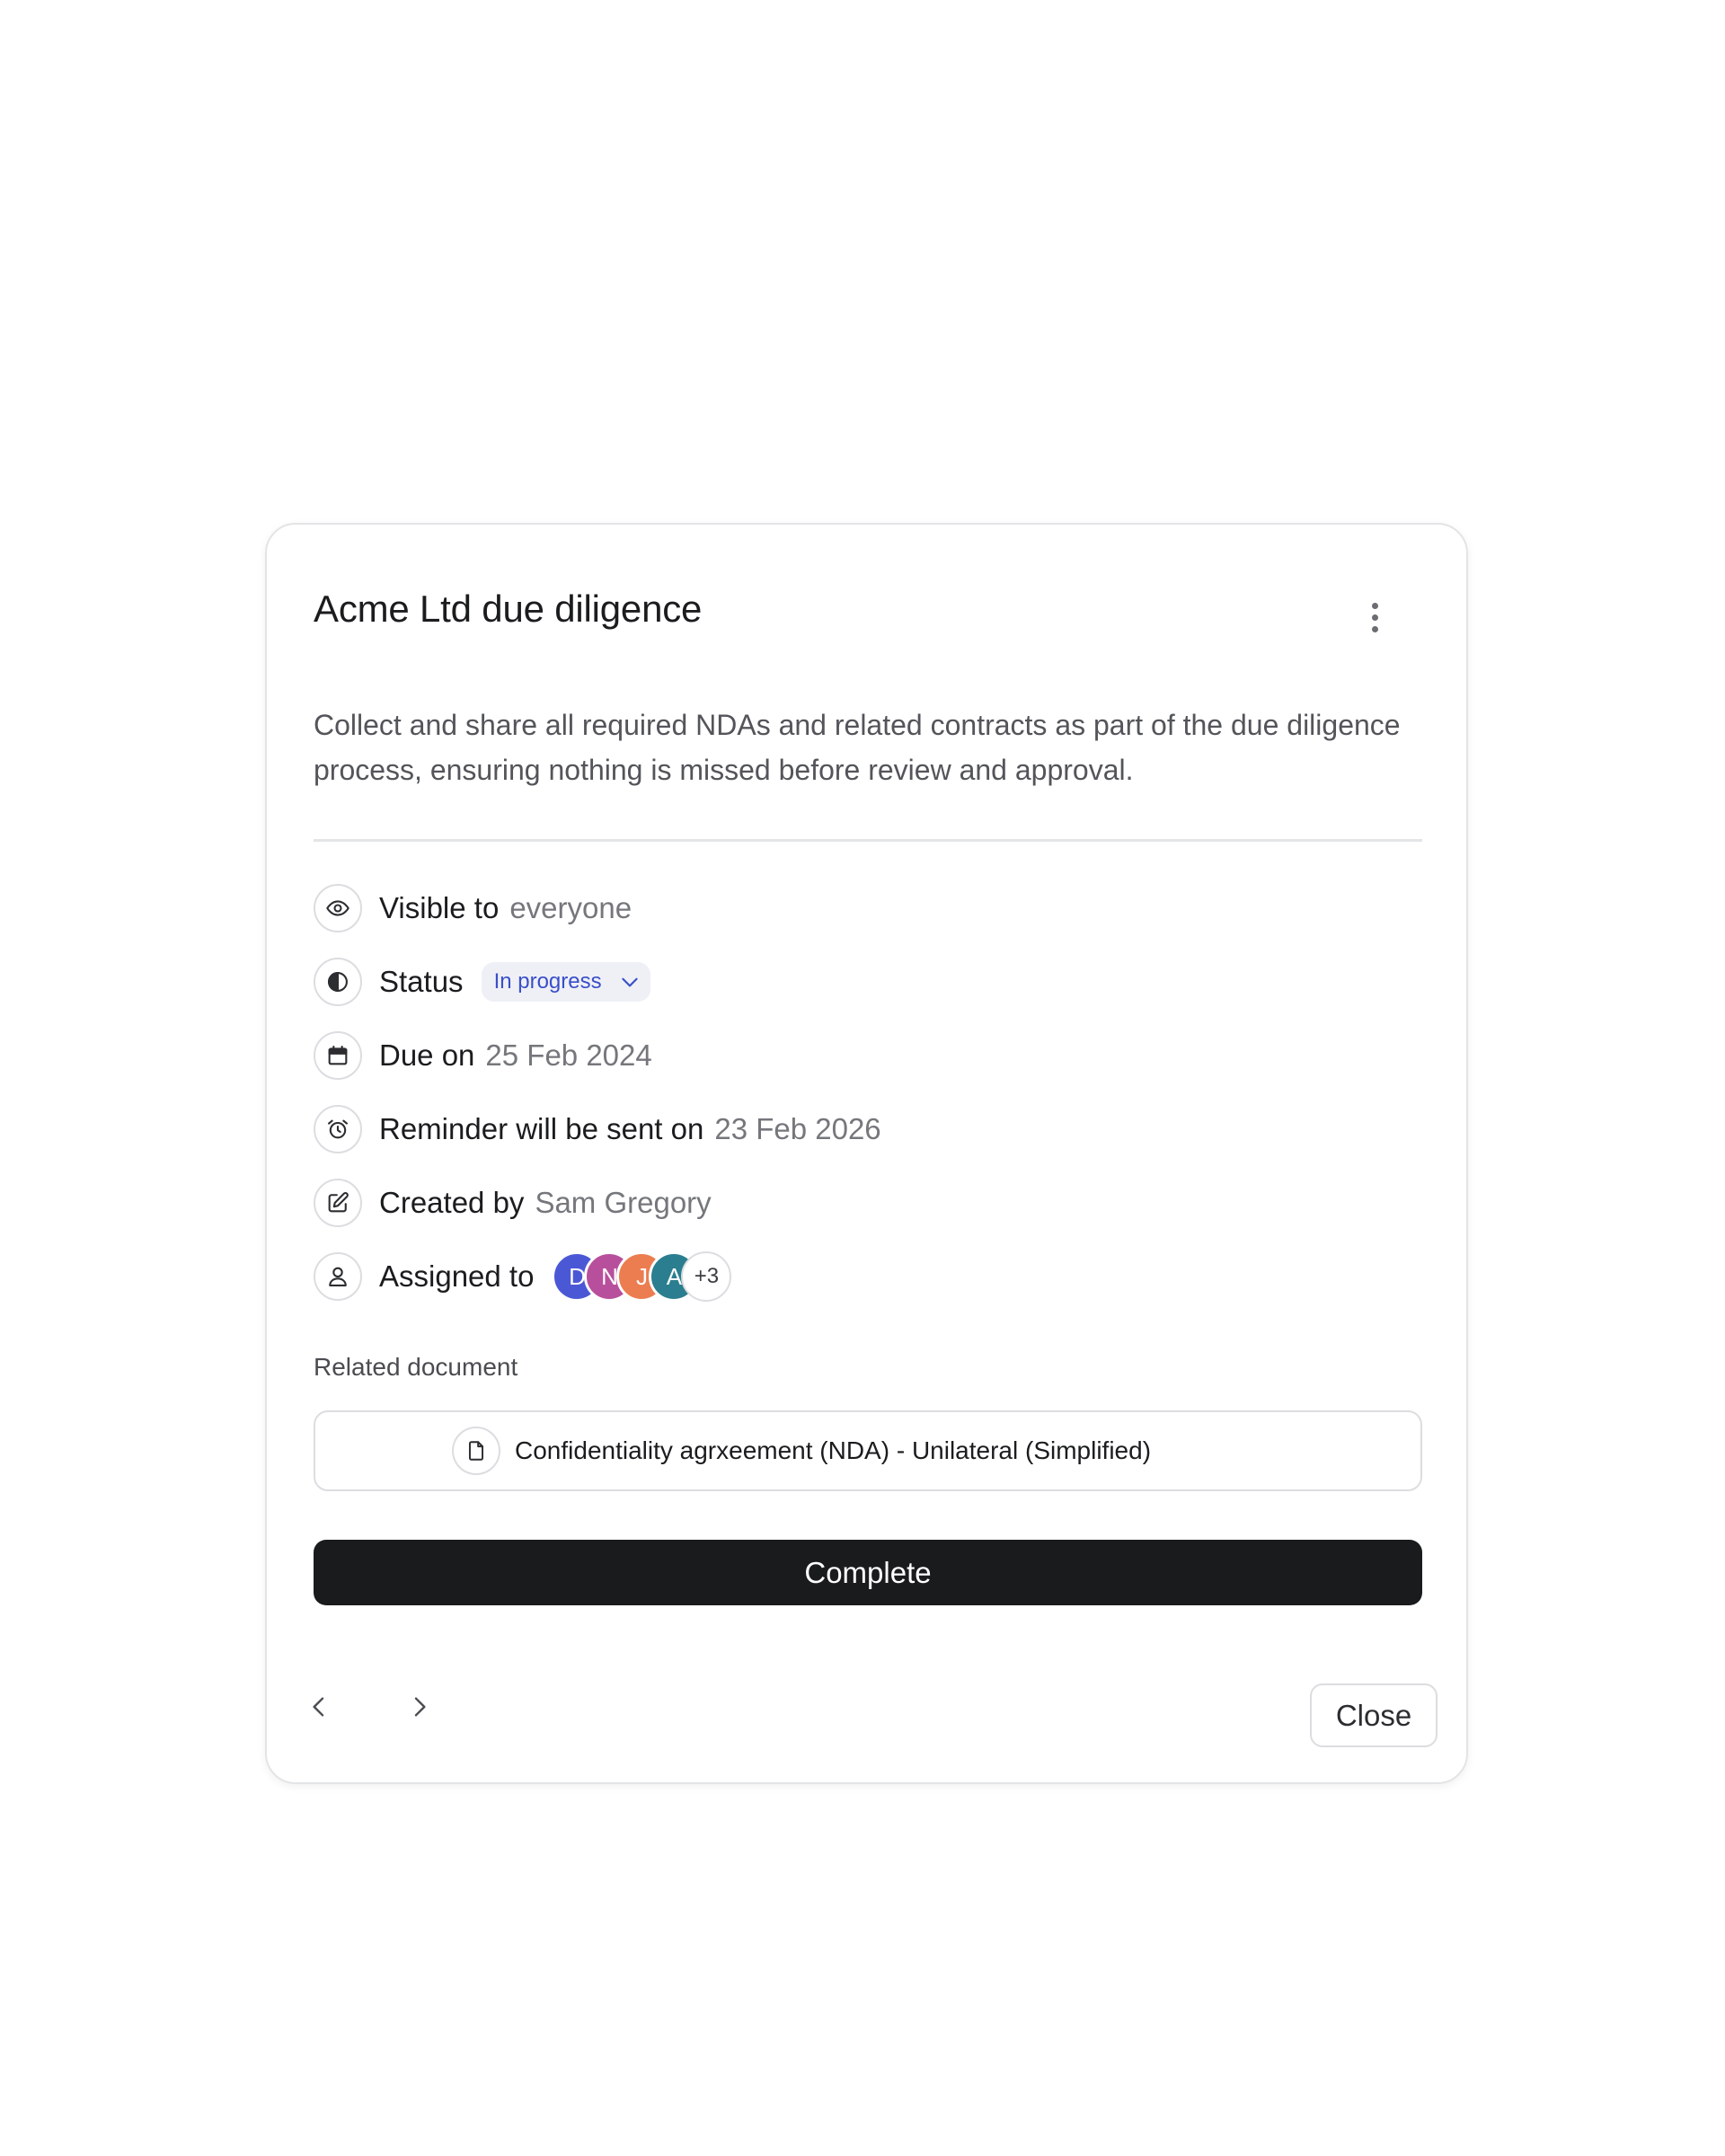  I want to click on chevron-left-icon, so click(318, 1707).